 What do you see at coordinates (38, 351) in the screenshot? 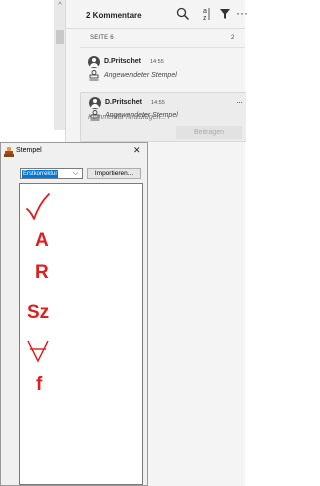
I see `stamp-for-all` at bounding box center [38, 351].